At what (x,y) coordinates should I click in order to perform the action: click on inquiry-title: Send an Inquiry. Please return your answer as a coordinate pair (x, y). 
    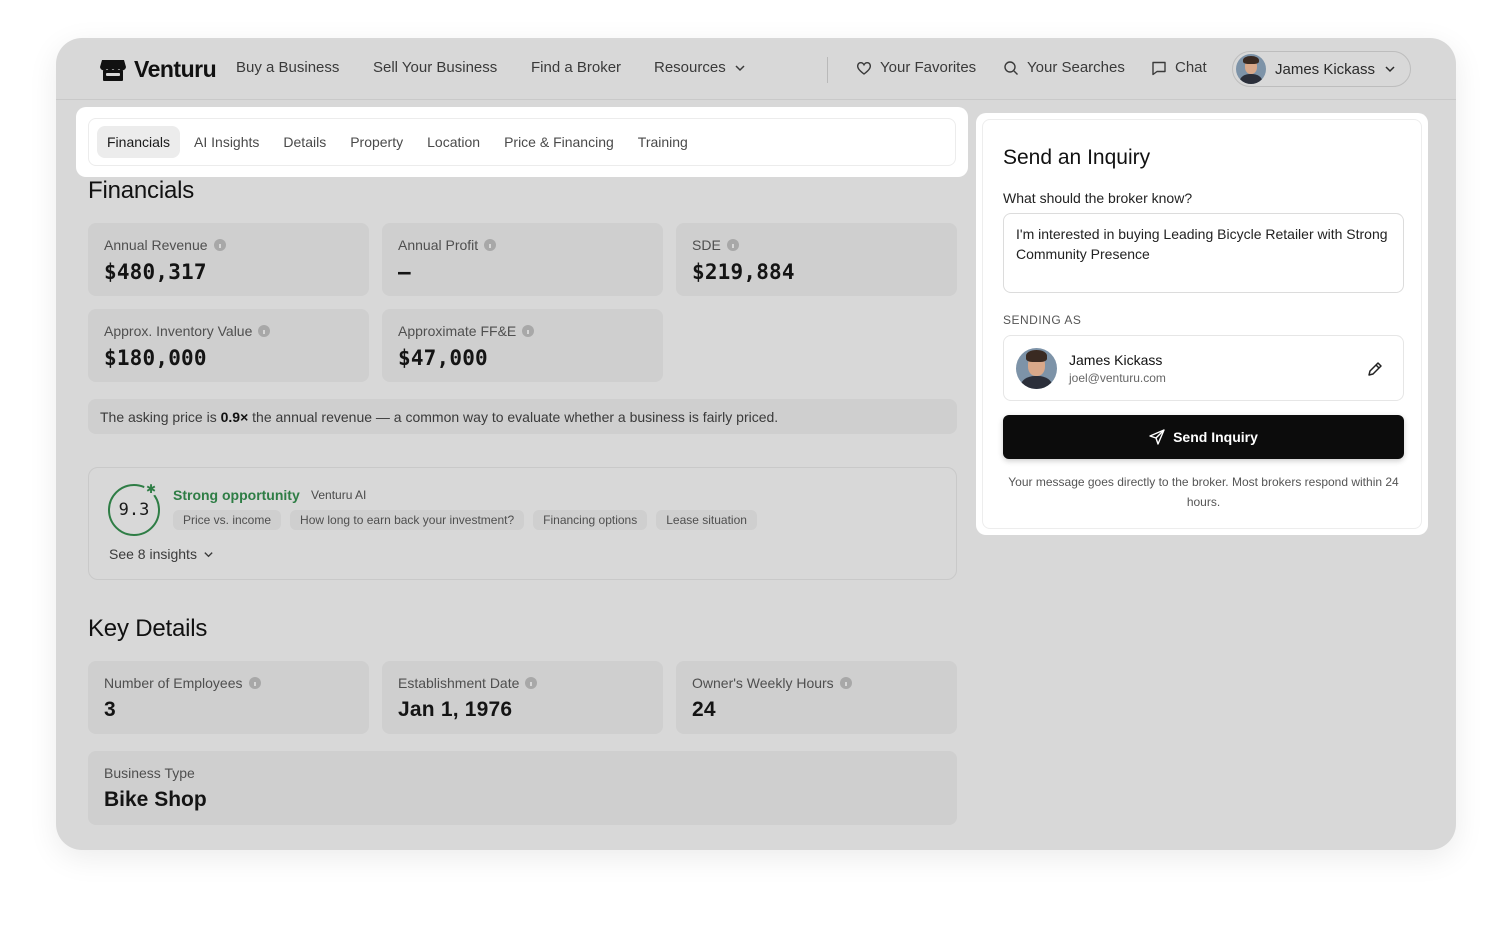
    Looking at the image, I should click on (1077, 157).